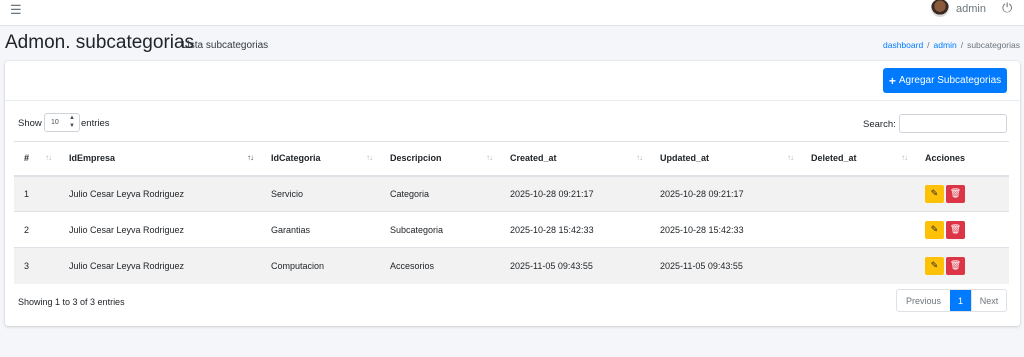  What do you see at coordinates (950, 80) in the screenshot?
I see `add-button-label: Agregar Subcategorias` at bounding box center [950, 80].